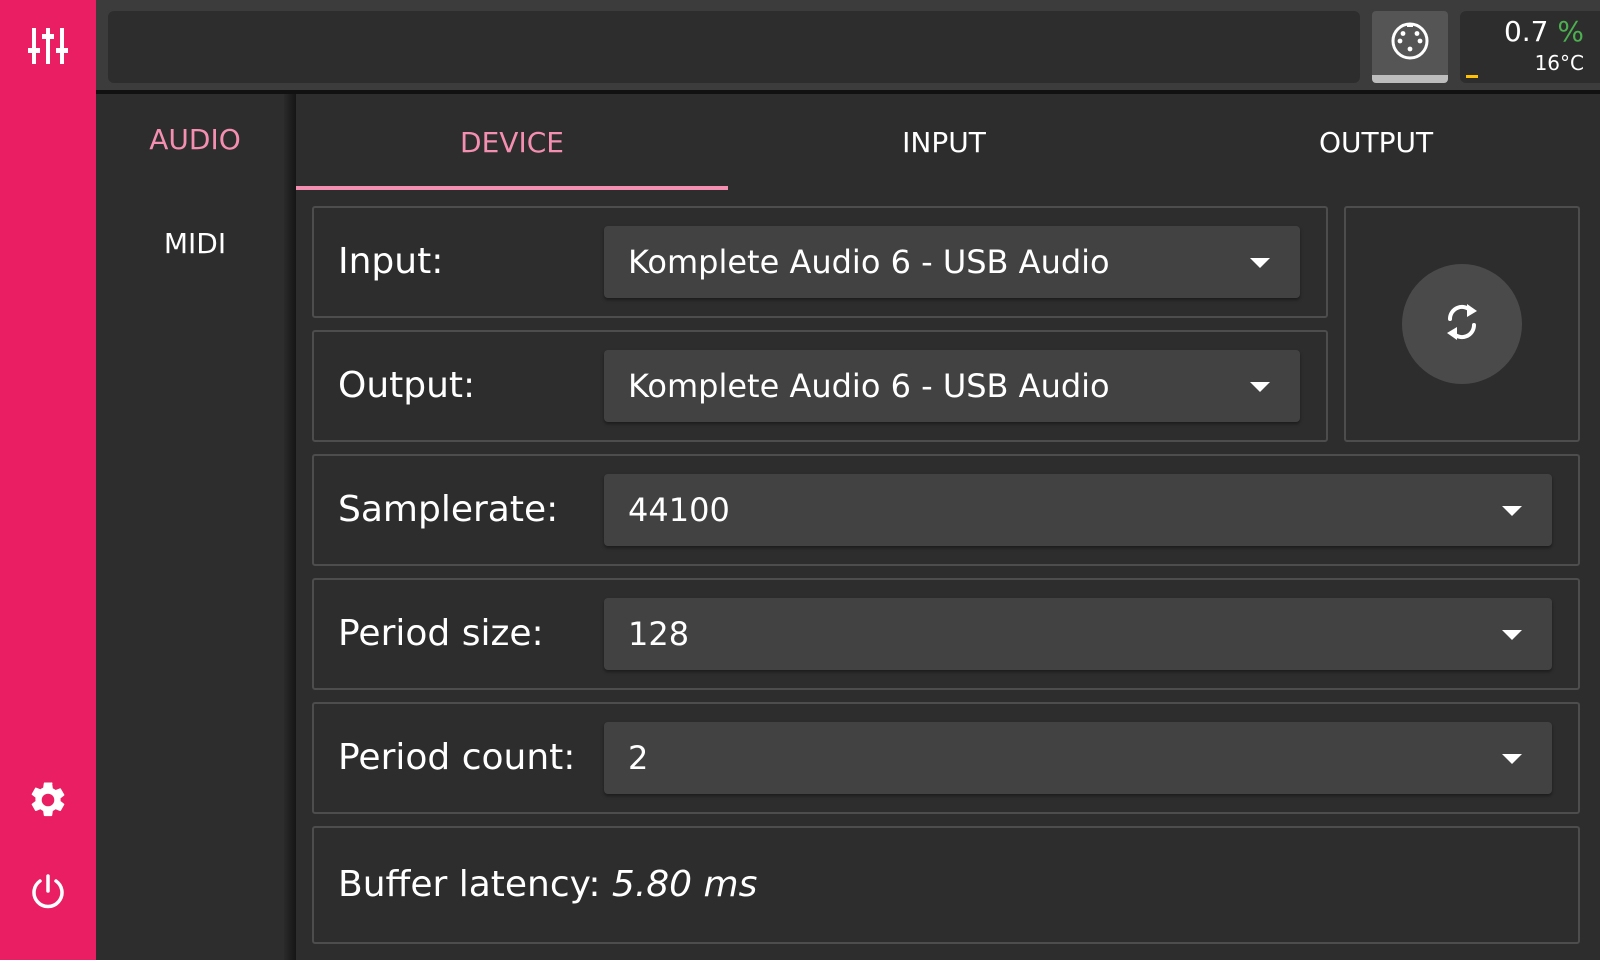 The image size is (1600, 960). What do you see at coordinates (48, 46) in the screenshot?
I see `mixer-sliders-icon` at bounding box center [48, 46].